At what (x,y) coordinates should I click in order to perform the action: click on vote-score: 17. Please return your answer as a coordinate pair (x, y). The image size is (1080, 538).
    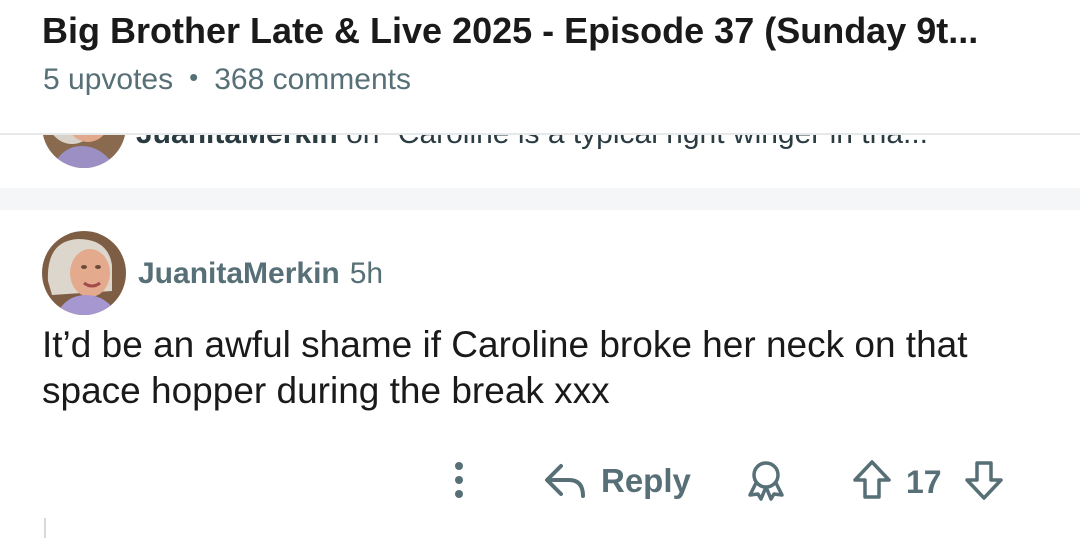
    Looking at the image, I should click on (924, 482).